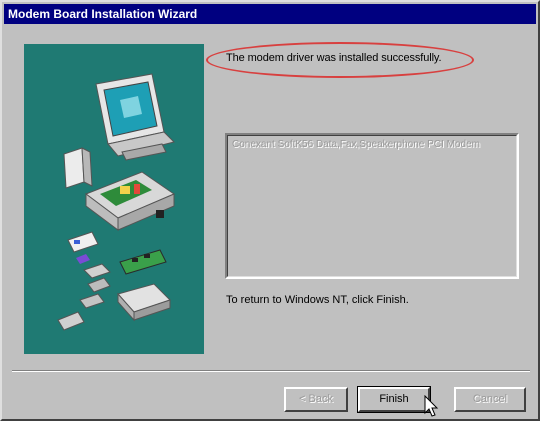 The image size is (540, 421). I want to click on computer-hardware-illustration, so click(116, 202).